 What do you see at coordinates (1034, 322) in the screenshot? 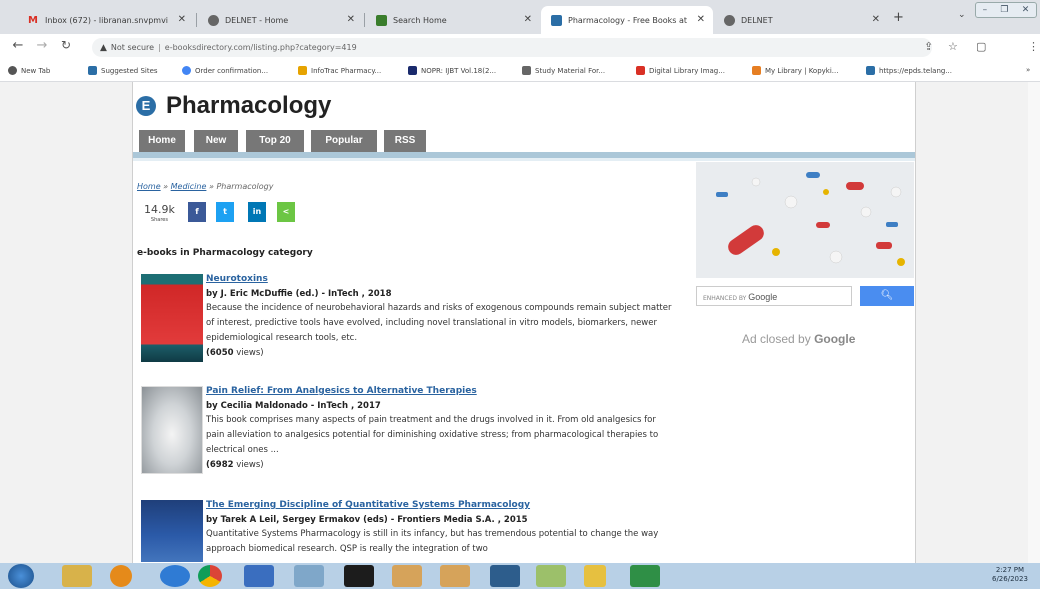
I see `page-scrollbar` at bounding box center [1034, 322].